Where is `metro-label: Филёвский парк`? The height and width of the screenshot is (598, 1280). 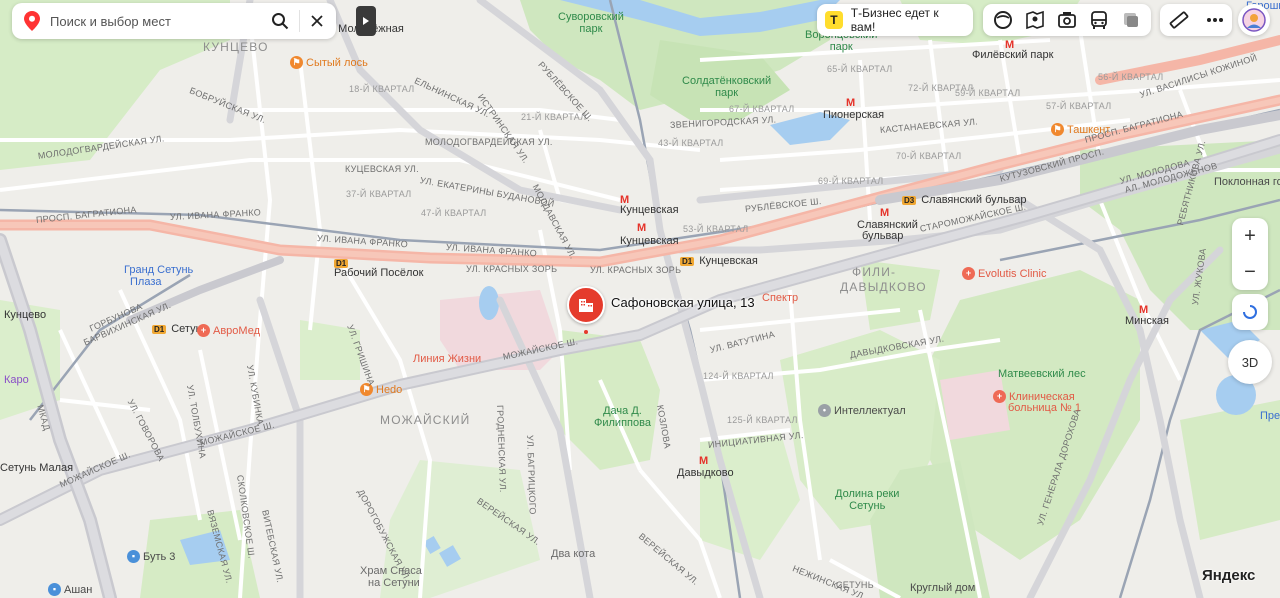 metro-label: Филёвский парк is located at coordinates (1013, 55).